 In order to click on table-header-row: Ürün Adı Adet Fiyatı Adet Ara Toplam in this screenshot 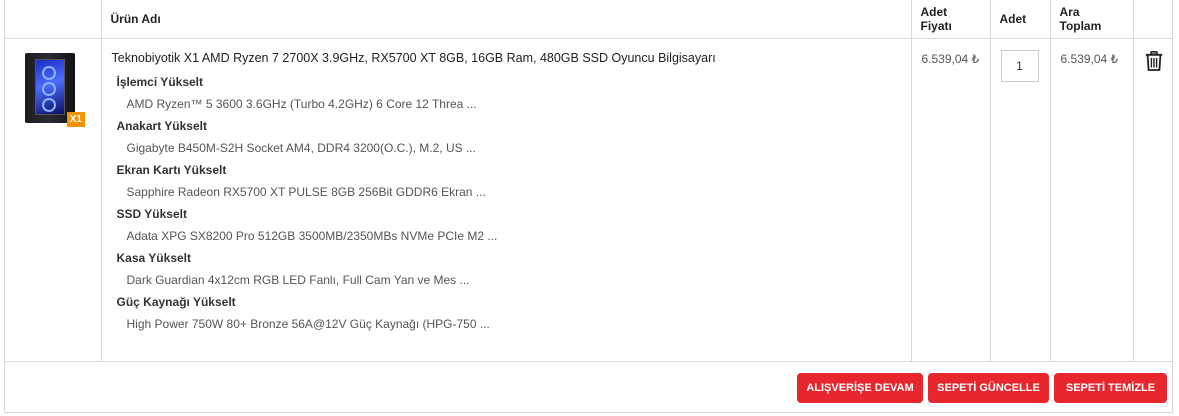, I will do `click(589, 19)`.